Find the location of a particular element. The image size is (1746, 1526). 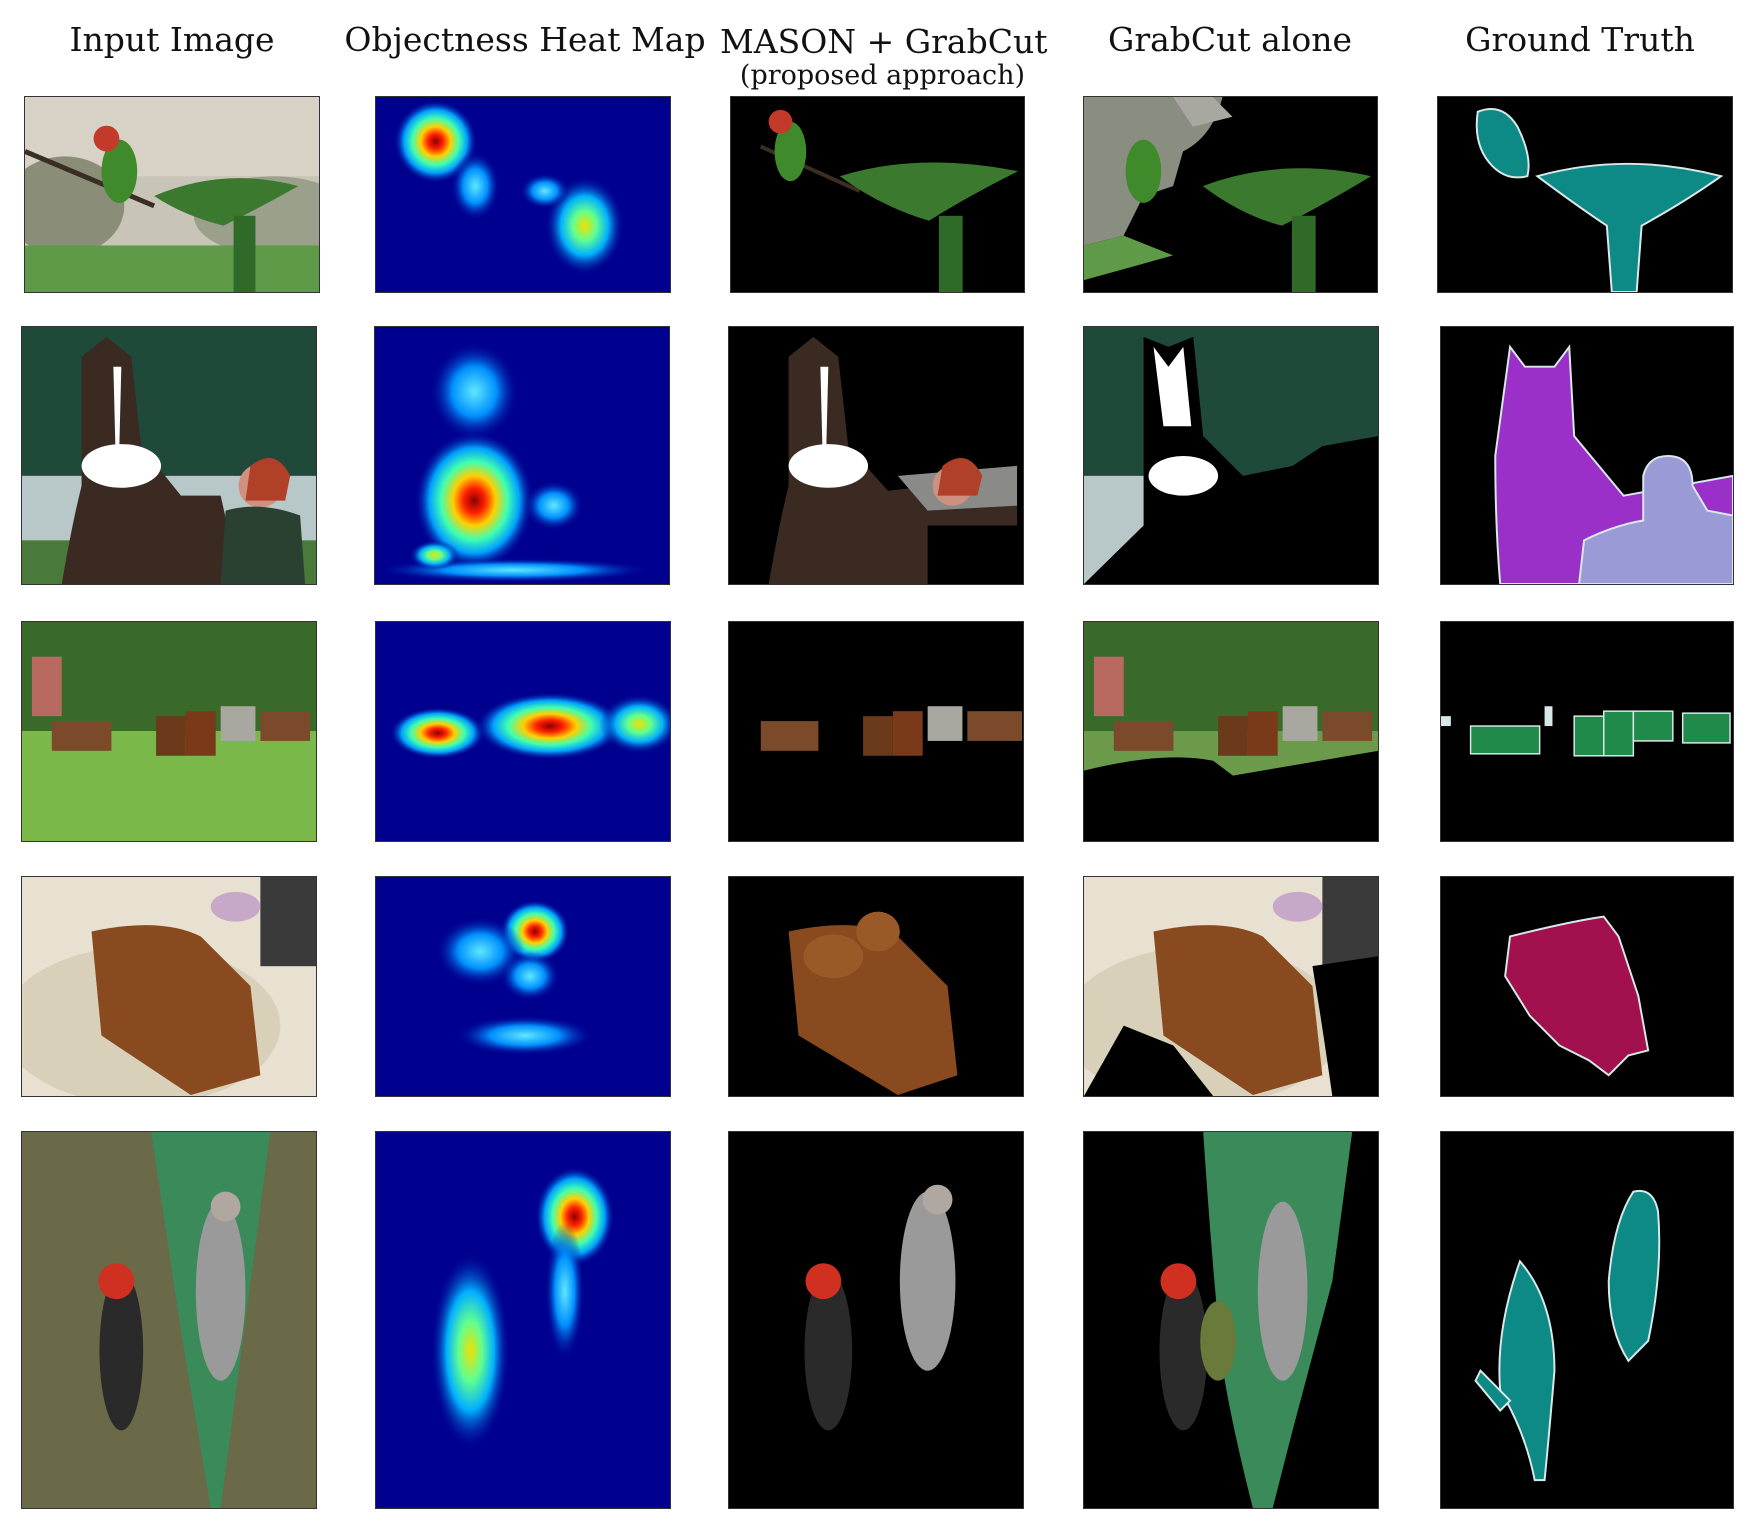

column-title: Input Image is located at coordinates (172, 39).